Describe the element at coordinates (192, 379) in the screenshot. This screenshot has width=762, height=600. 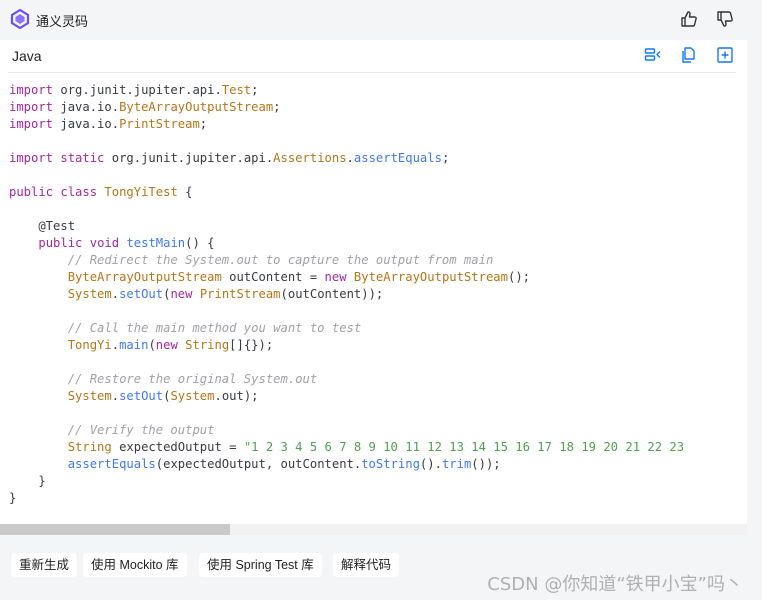
I see `code-line: // Restore the original System.out` at that location.